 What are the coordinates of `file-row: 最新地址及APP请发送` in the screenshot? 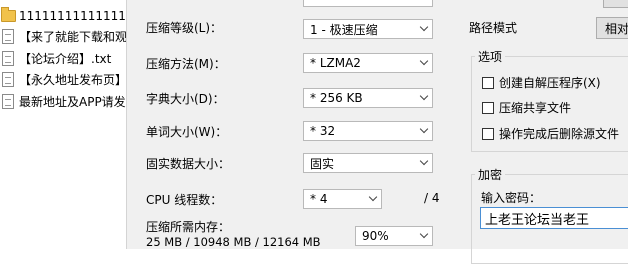 It's located at (63, 101).